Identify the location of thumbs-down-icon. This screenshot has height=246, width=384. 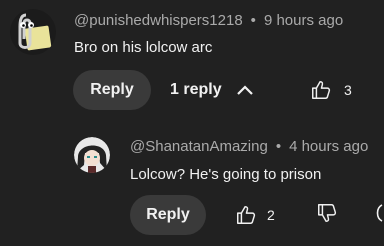
(328, 213).